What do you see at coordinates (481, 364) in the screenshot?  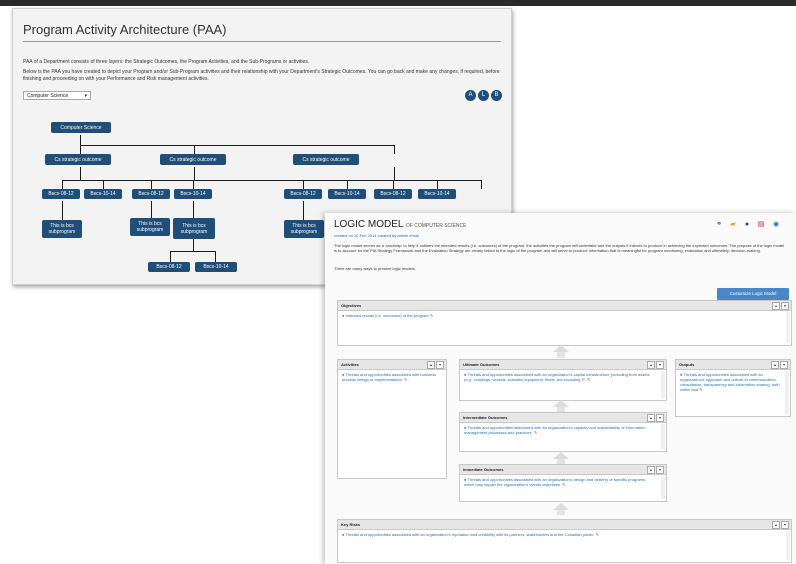 I see `box-label: Ultimate Outcomes` at bounding box center [481, 364].